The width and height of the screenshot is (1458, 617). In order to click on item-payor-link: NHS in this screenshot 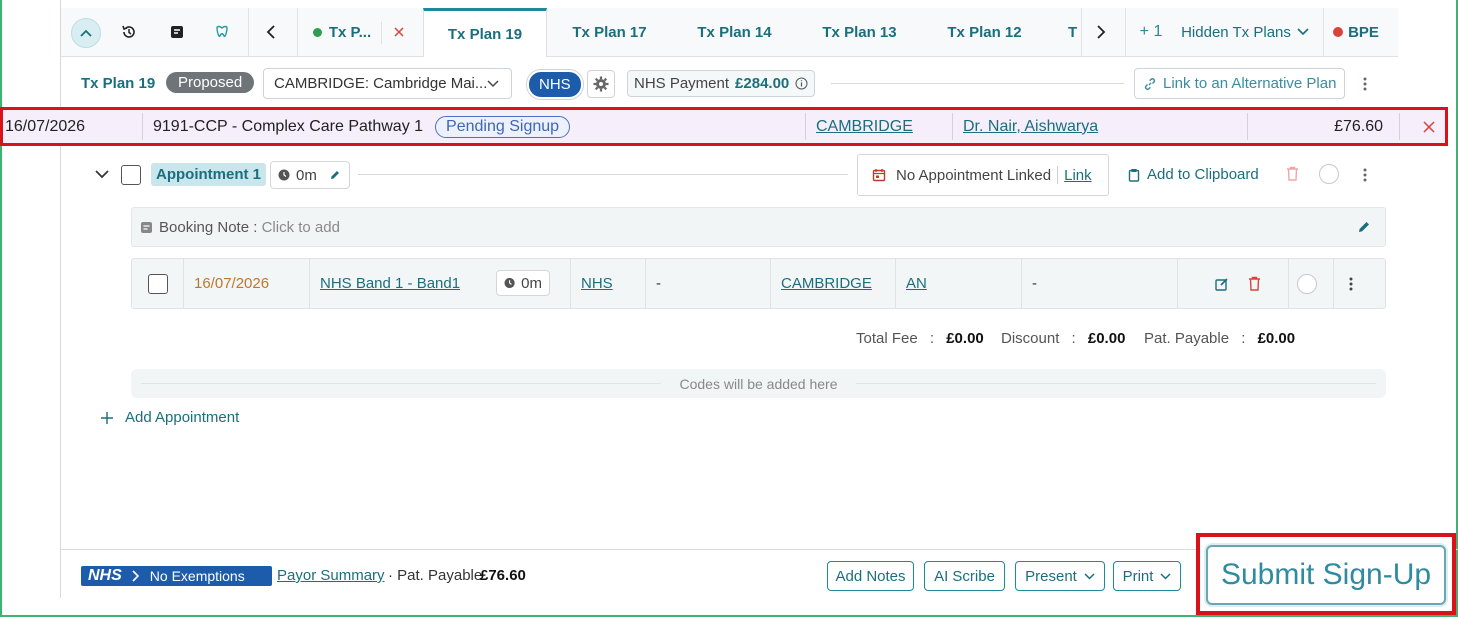, I will do `click(597, 283)`.